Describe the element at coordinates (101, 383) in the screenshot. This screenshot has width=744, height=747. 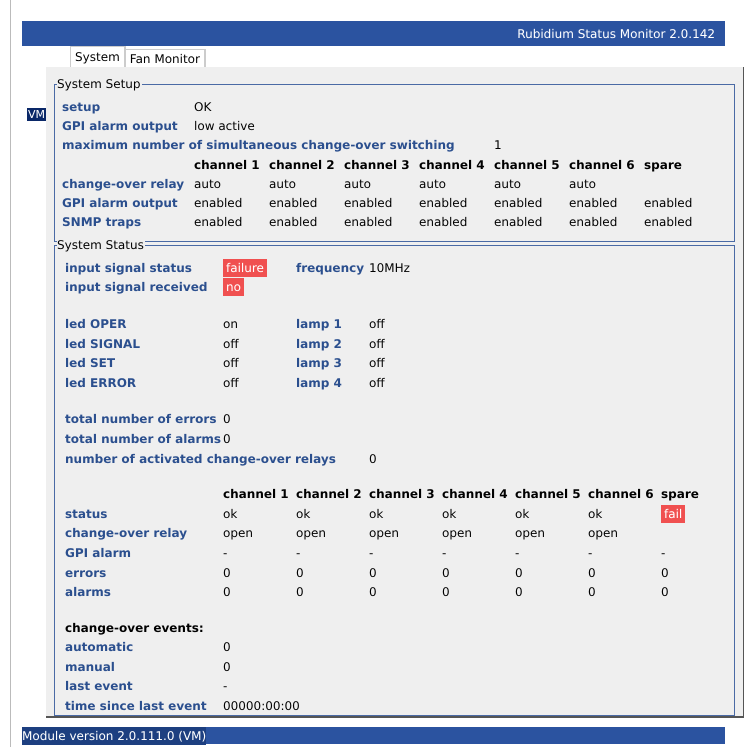
I see `field-label: led ERROR` at that location.